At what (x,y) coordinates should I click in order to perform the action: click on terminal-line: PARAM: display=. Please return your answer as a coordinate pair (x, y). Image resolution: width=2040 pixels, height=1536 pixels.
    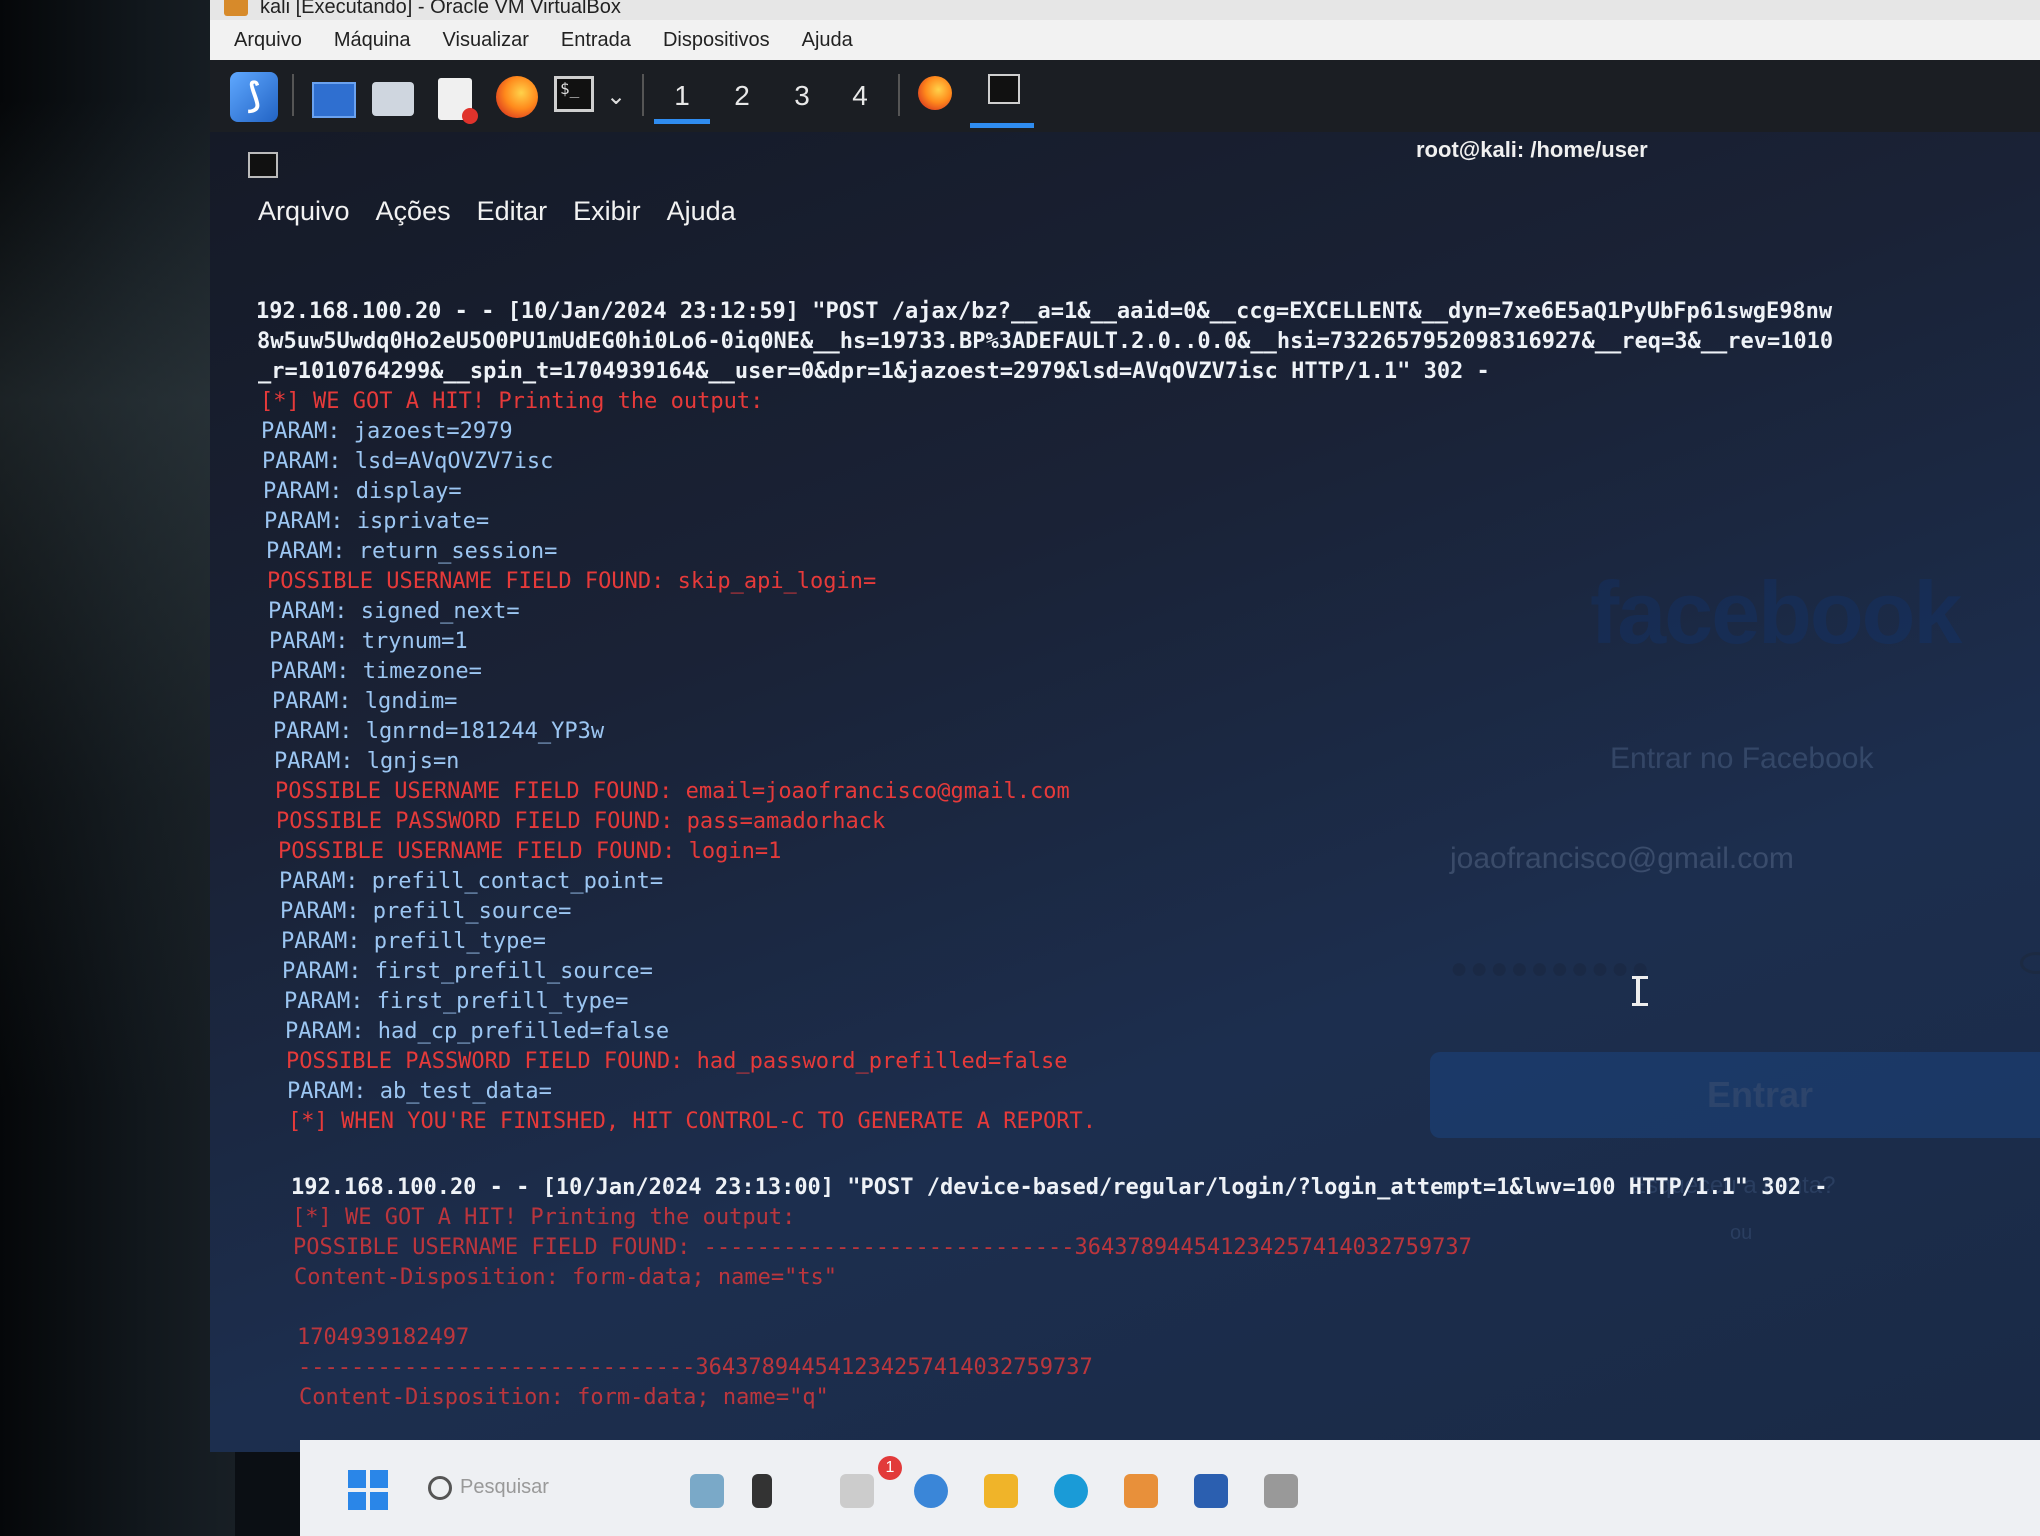
    Looking at the image, I should click on (362, 491).